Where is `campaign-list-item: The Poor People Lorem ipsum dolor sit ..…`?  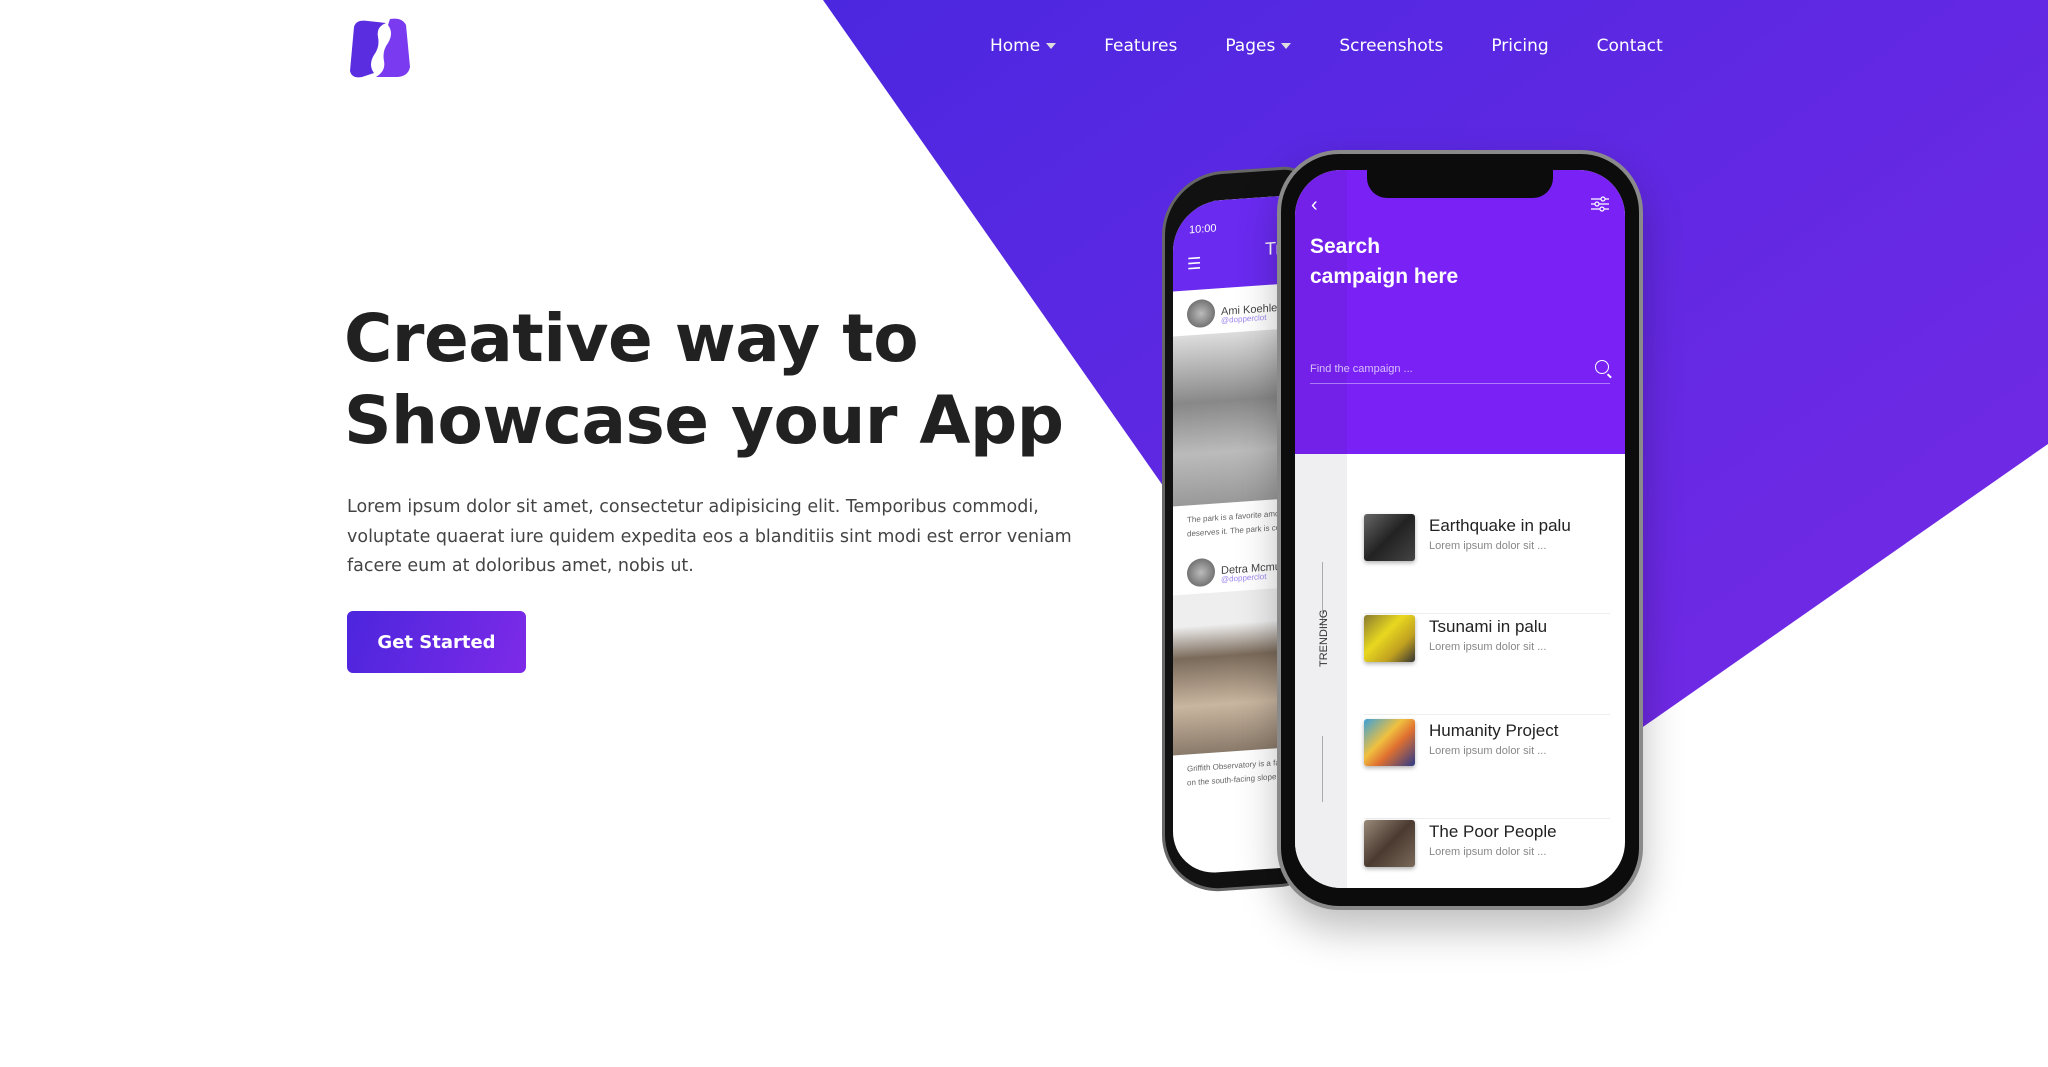 campaign-list-item: The Poor People Lorem ipsum dolor sit ..… is located at coordinates (1487, 854).